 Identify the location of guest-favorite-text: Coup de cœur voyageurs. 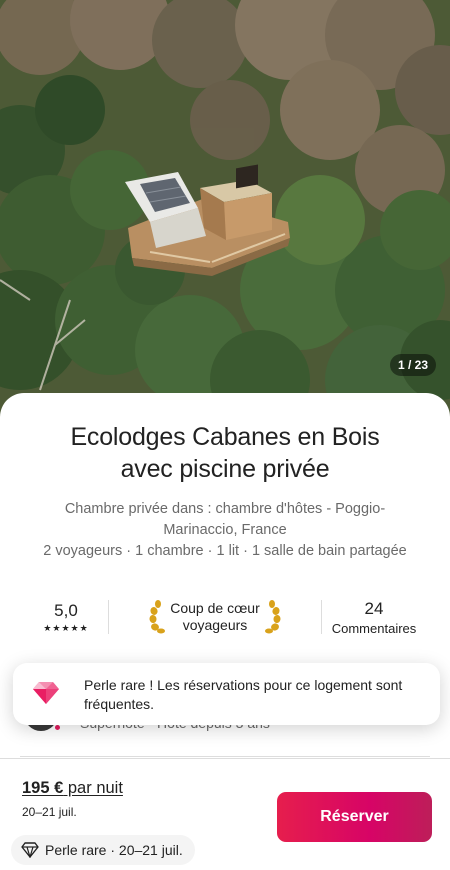
(214, 617).